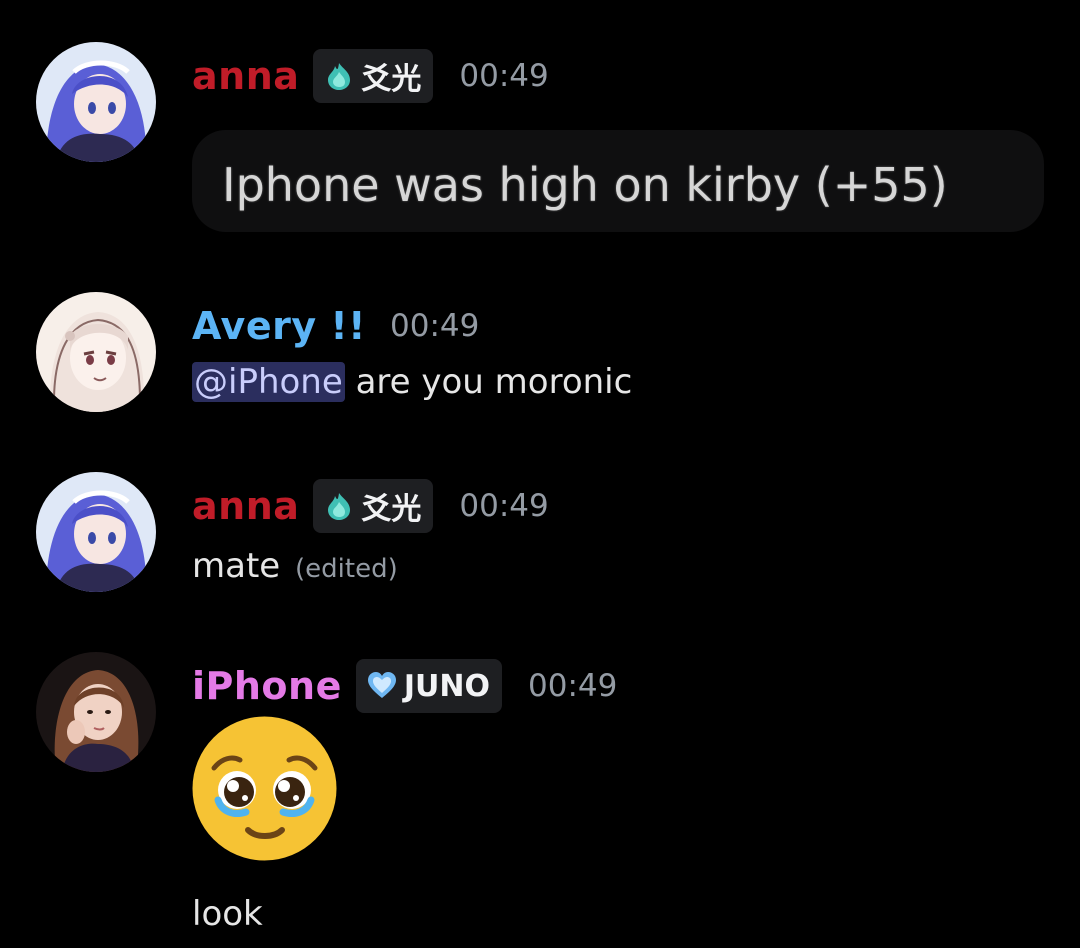  What do you see at coordinates (447, 686) in the screenshot?
I see `guild-tag-label: JUNO` at bounding box center [447, 686].